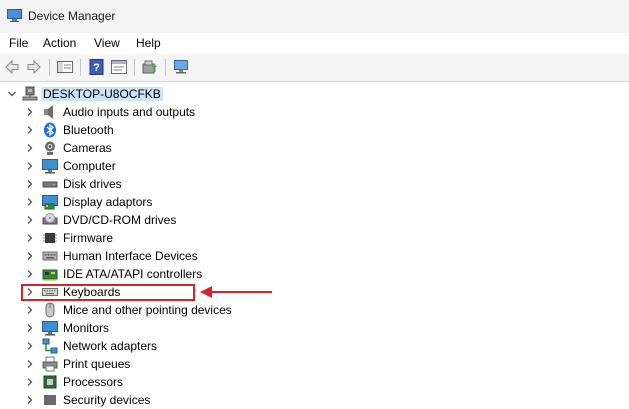  Describe the element at coordinates (50, 364) in the screenshot. I see `printer-icon` at that location.